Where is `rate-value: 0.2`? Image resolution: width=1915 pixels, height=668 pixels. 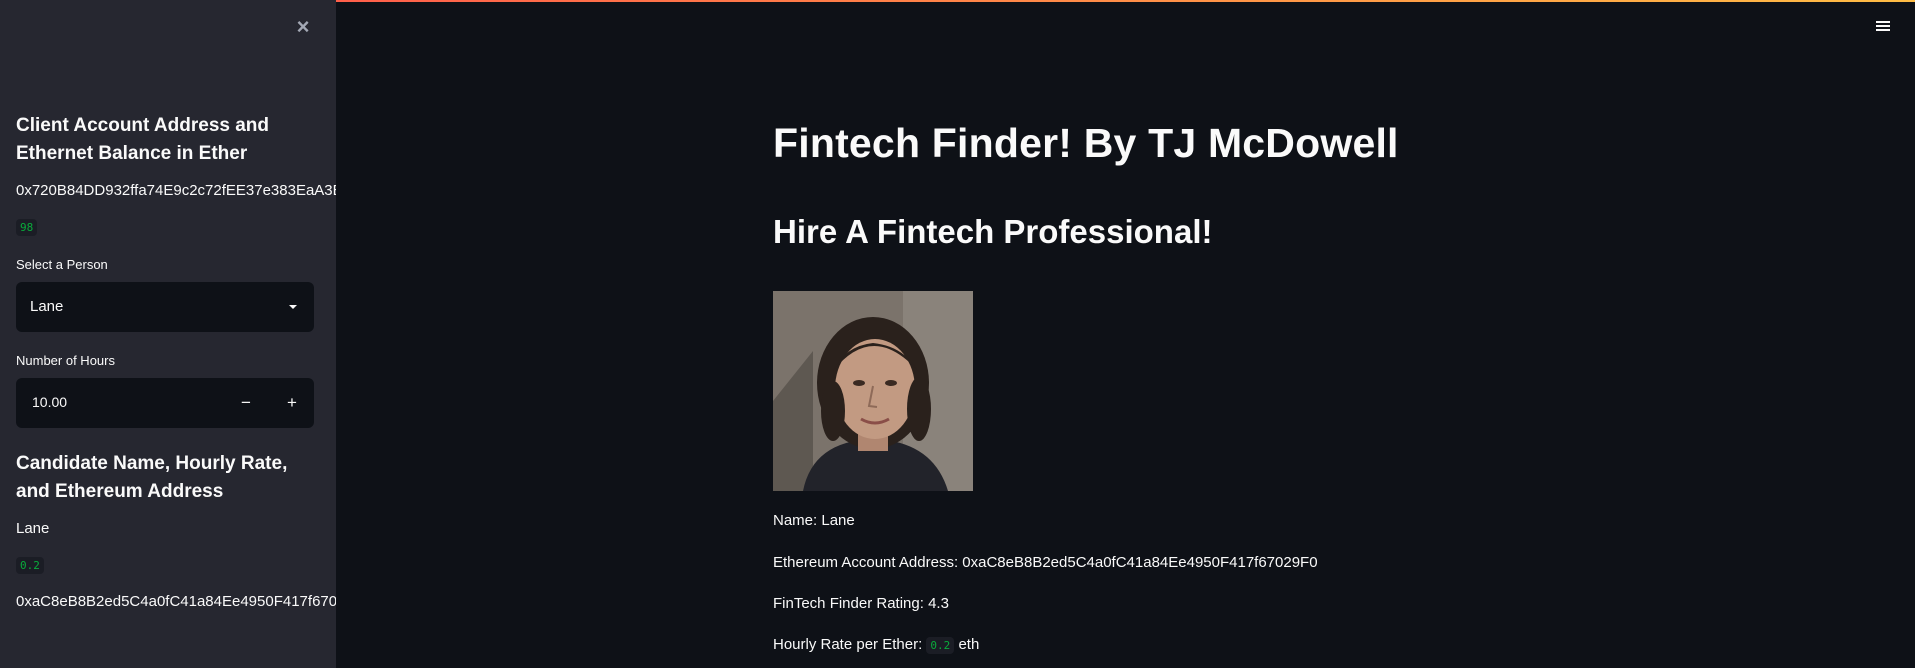 rate-value: 0.2 is located at coordinates (940, 645).